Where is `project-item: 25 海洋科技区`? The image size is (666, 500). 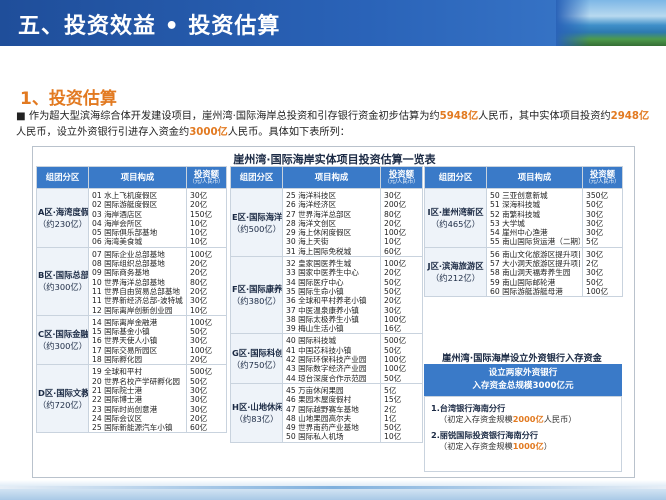
project-item: 25 海洋科技区 is located at coordinates (311, 195).